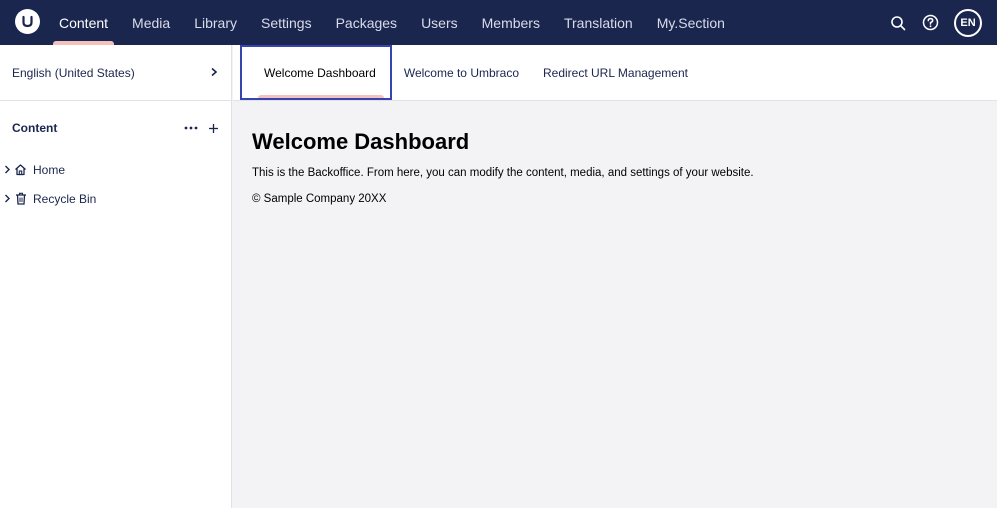 This screenshot has width=997, height=508. What do you see at coordinates (20, 198) in the screenshot?
I see `trash-icon` at bounding box center [20, 198].